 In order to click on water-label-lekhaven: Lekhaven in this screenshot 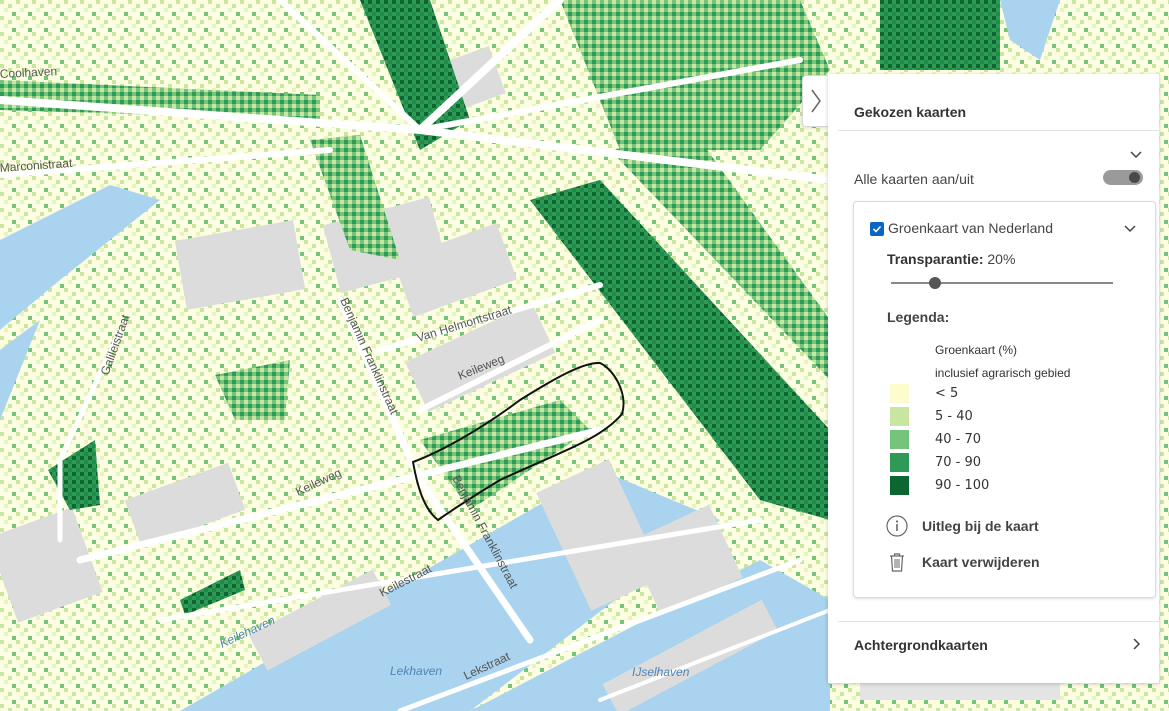, I will do `click(416, 671)`.